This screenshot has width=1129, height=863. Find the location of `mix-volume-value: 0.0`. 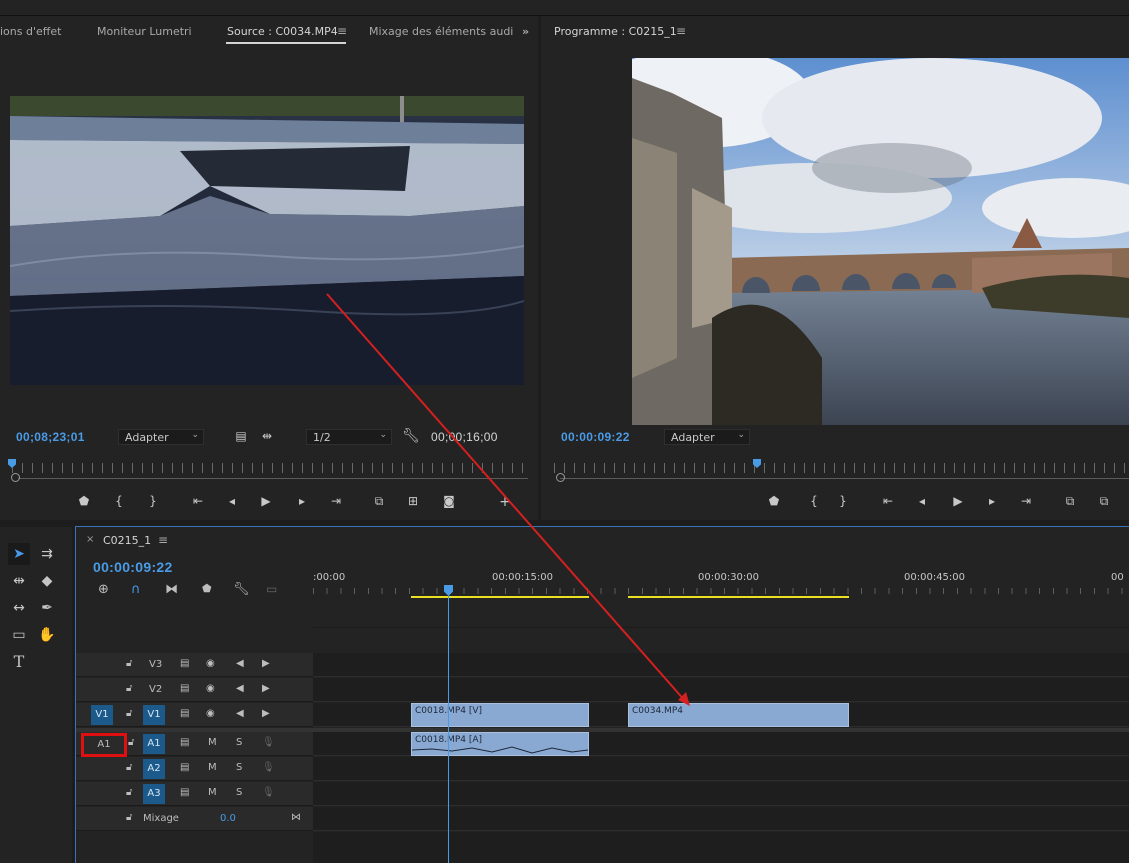

mix-volume-value: 0.0 is located at coordinates (228, 818).